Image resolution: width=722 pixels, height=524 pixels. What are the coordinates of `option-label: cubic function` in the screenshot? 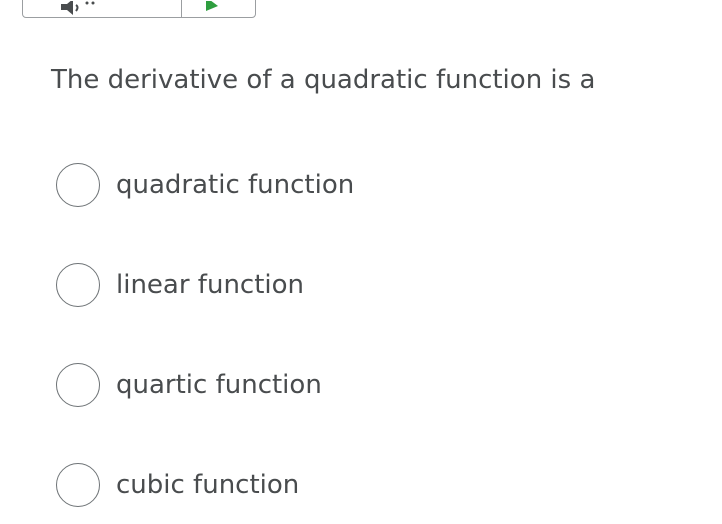 It's located at (208, 485).